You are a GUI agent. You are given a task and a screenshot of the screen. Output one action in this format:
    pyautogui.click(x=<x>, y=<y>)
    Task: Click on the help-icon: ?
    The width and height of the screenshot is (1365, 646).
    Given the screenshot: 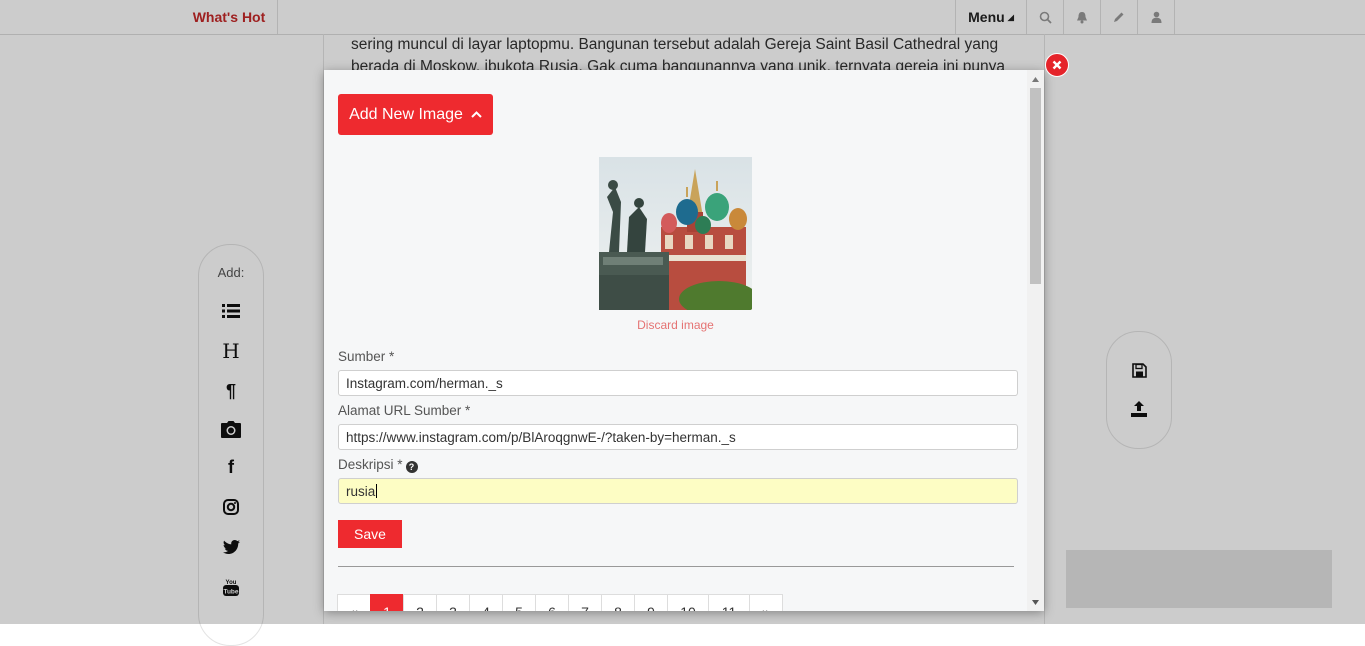 What is the action you would take?
    pyautogui.click(x=411, y=467)
    